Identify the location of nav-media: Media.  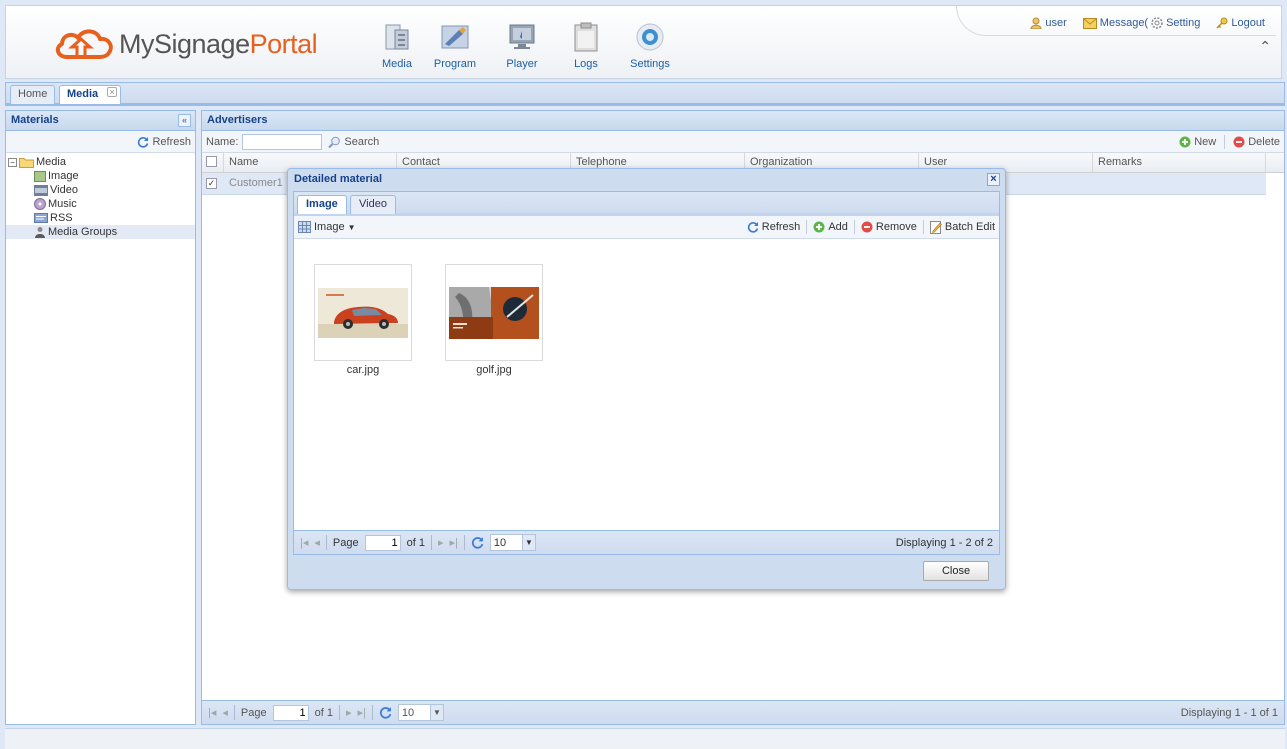
(397, 45).